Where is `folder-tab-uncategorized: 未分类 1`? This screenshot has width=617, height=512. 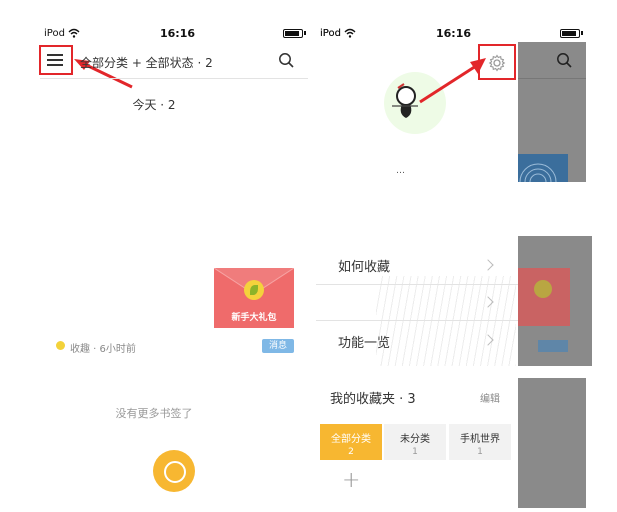
folder-tab-uncategorized: 未分类 1 is located at coordinates (415, 442).